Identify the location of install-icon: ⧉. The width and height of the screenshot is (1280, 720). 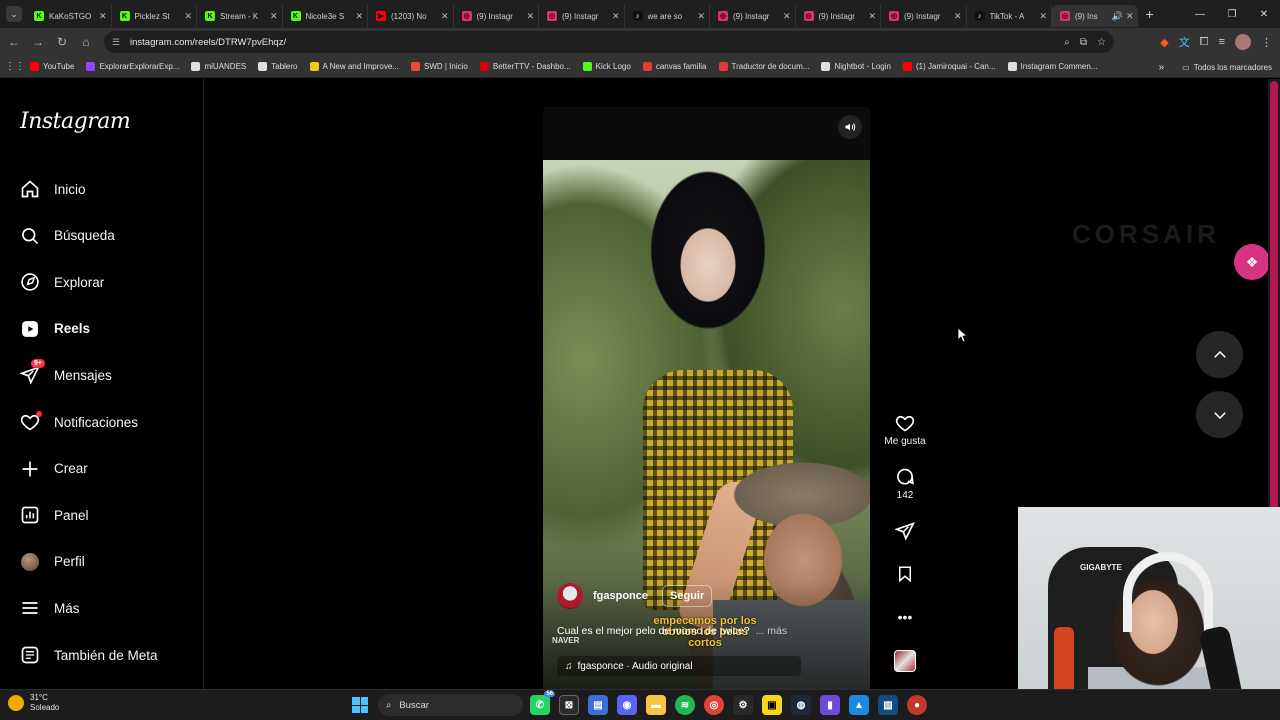
(1083, 42).